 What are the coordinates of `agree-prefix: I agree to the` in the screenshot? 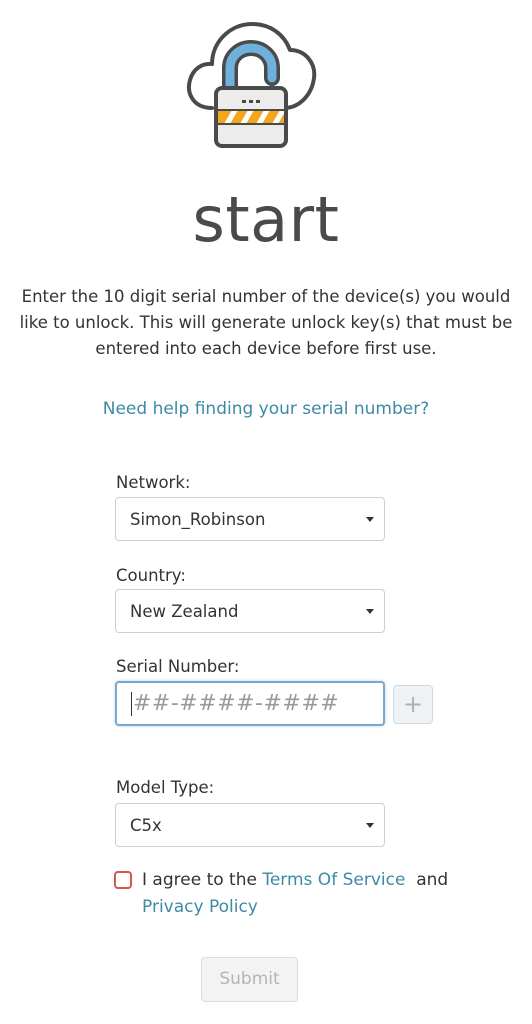 It's located at (199, 880).